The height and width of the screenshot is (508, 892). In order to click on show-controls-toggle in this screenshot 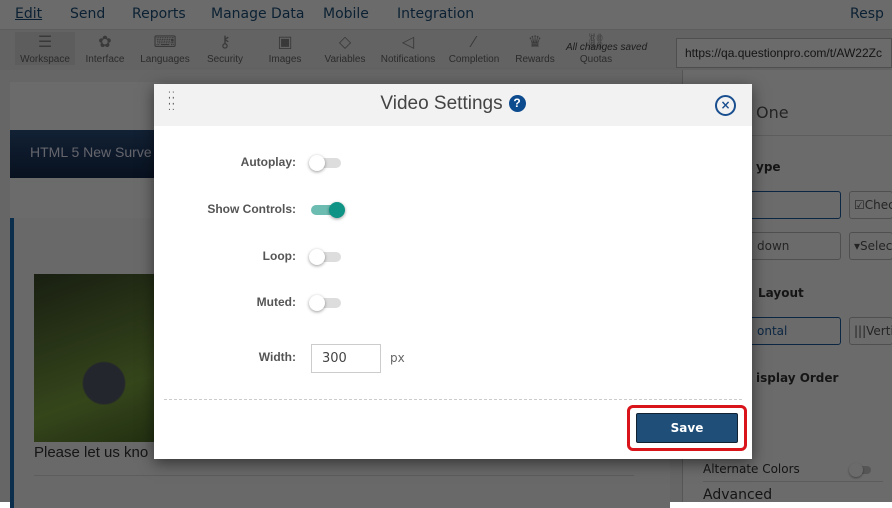, I will do `click(328, 210)`.